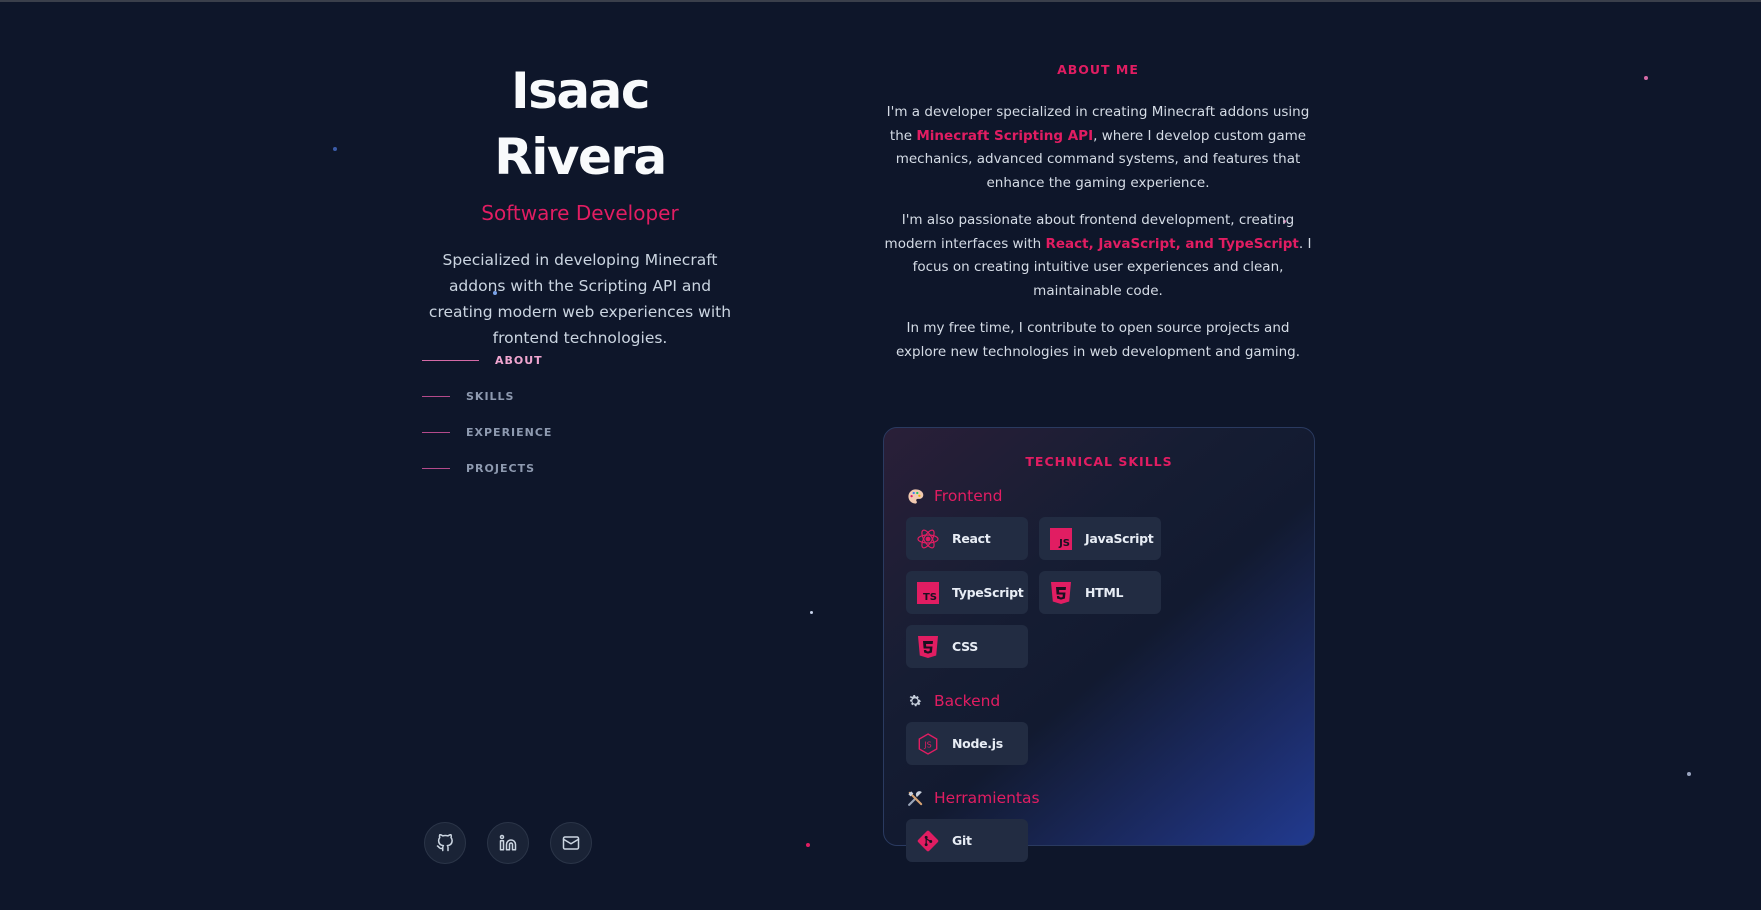 The height and width of the screenshot is (910, 1761). I want to click on skill-chip-css: CSS, so click(967, 646).